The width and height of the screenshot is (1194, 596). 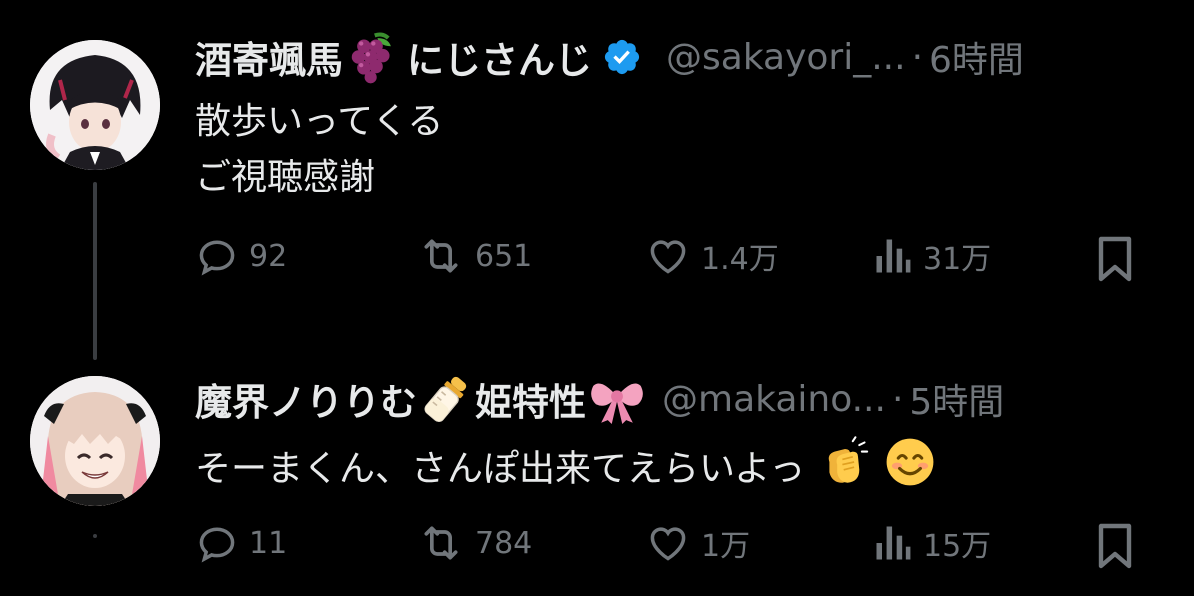 What do you see at coordinates (474, 543) in the screenshot?
I see `repost-button: 784` at bounding box center [474, 543].